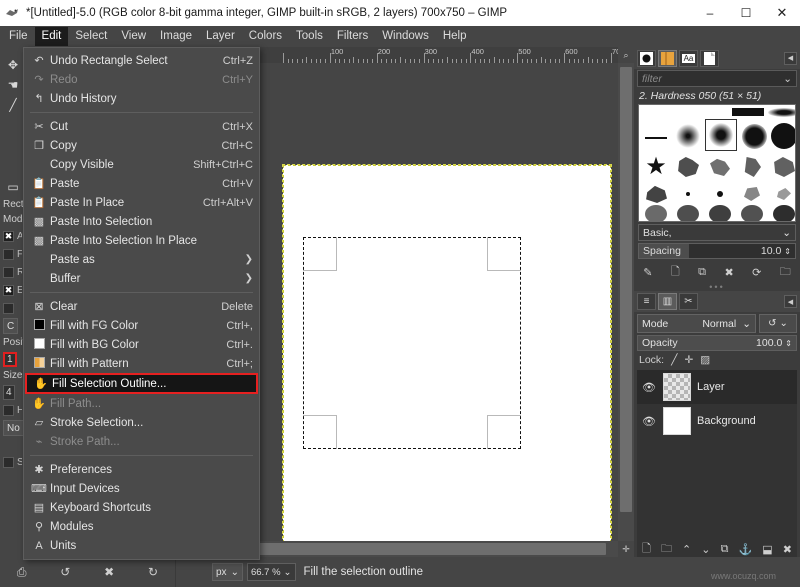 Image resolution: width=800 pixels, height=587 pixels. I want to click on menu-item-fill-with-pattern: Fill with Pattern Ctrl+;, so click(141, 363).